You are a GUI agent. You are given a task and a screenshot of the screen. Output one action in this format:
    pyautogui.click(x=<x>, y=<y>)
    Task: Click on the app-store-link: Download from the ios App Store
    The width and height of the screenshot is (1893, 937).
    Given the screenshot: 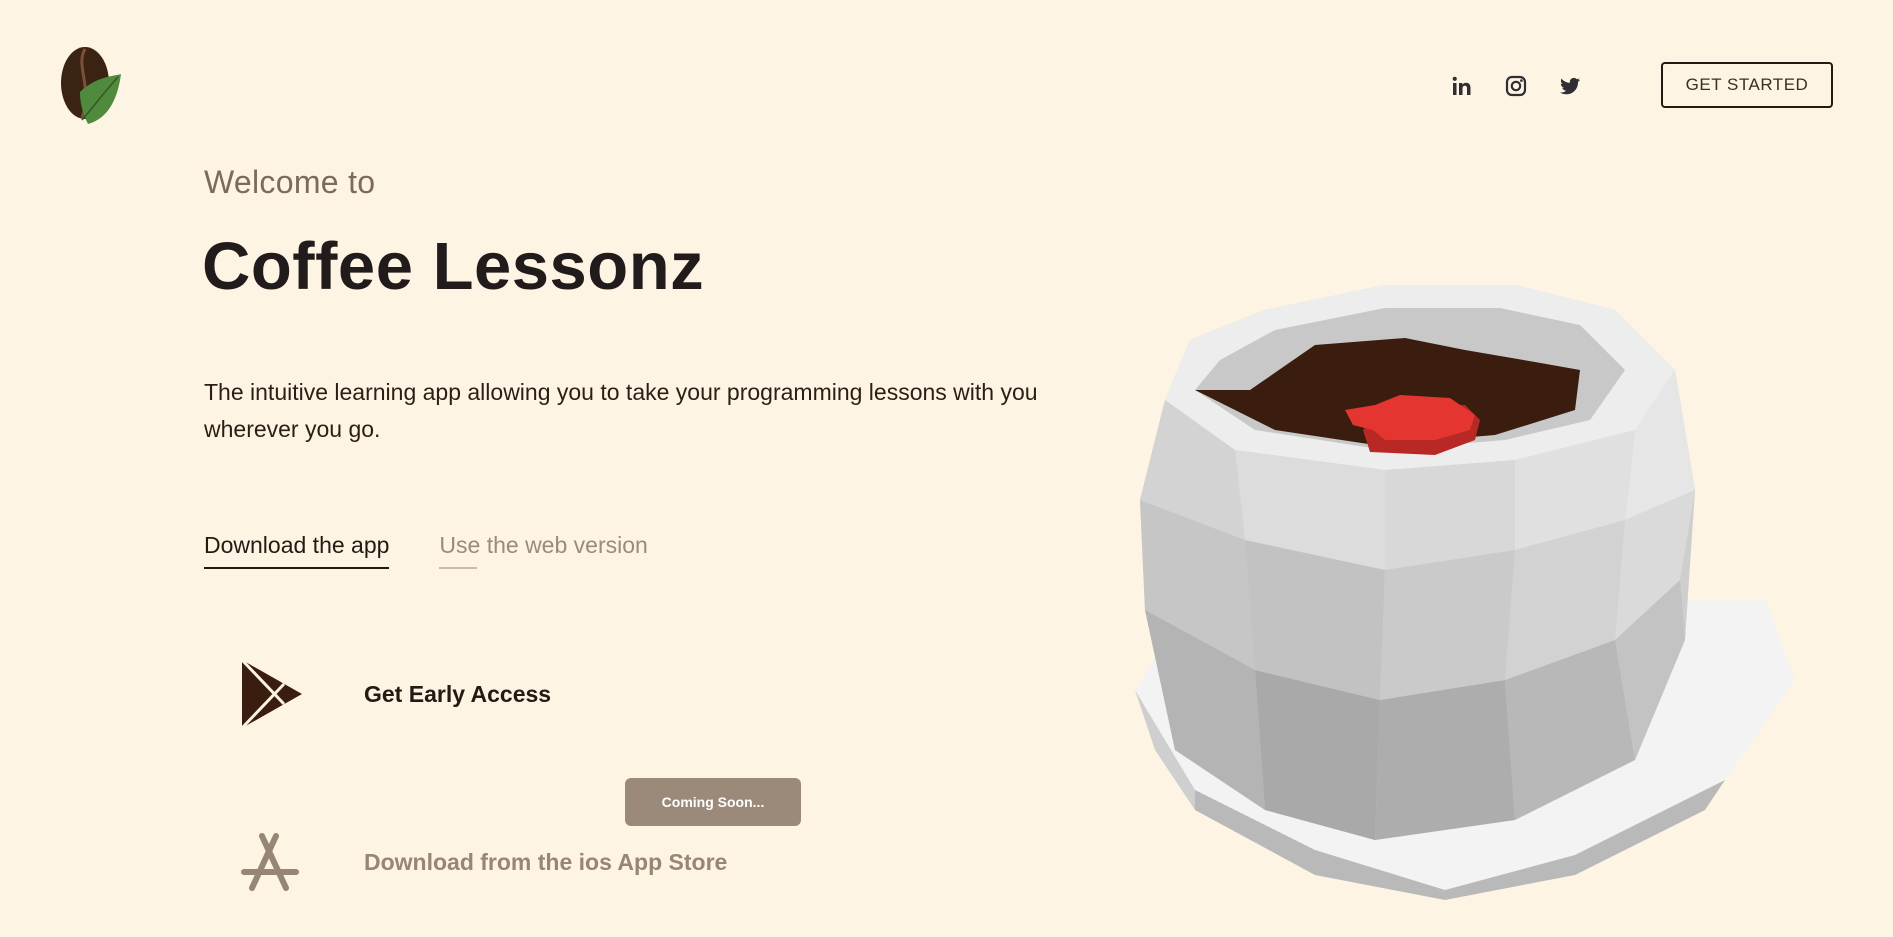 What is the action you would take?
    pyautogui.click(x=483, y=862)
    